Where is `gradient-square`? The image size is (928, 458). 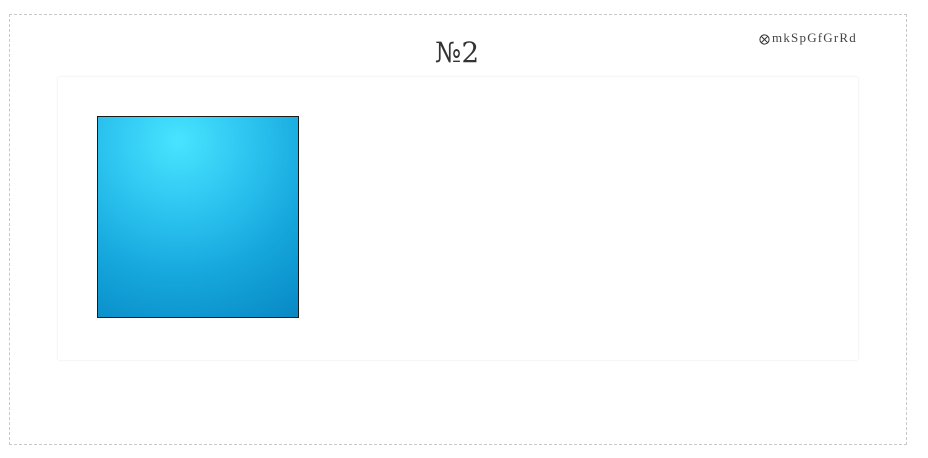 gradient-square is located at coordinates (198, 217).